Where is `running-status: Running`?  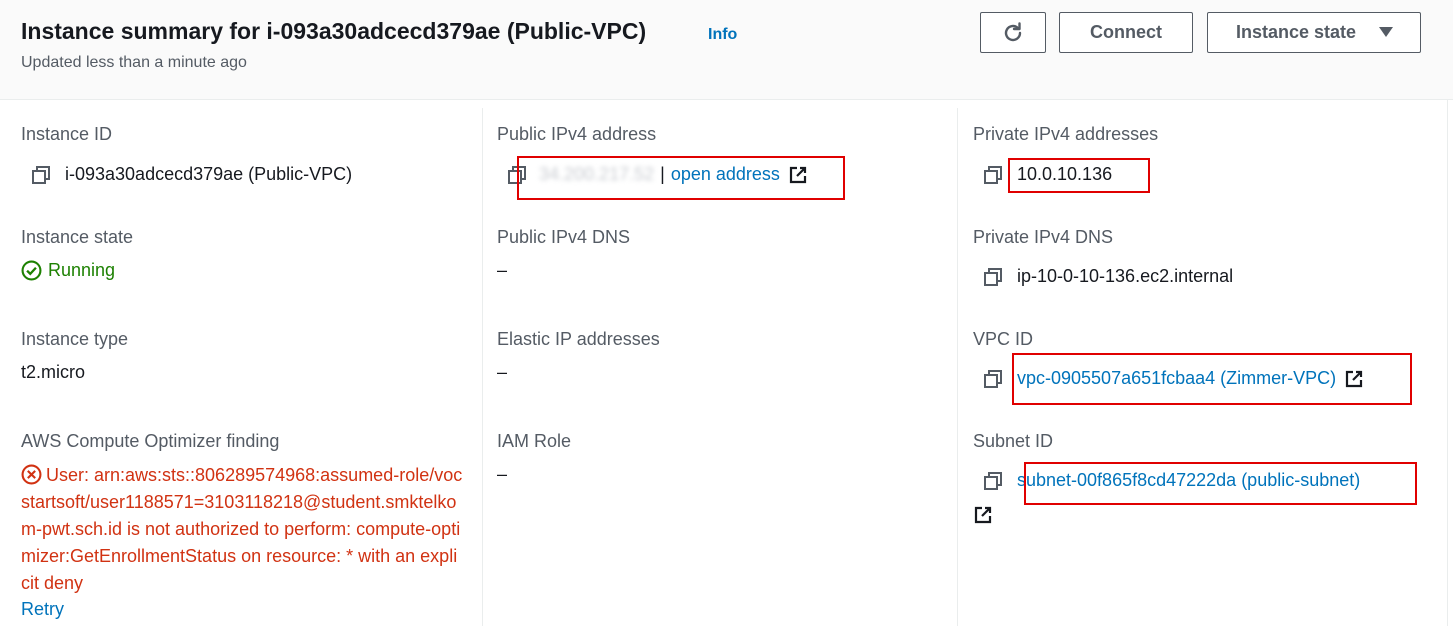
running-status: Running is located at coordinates (82, 270).